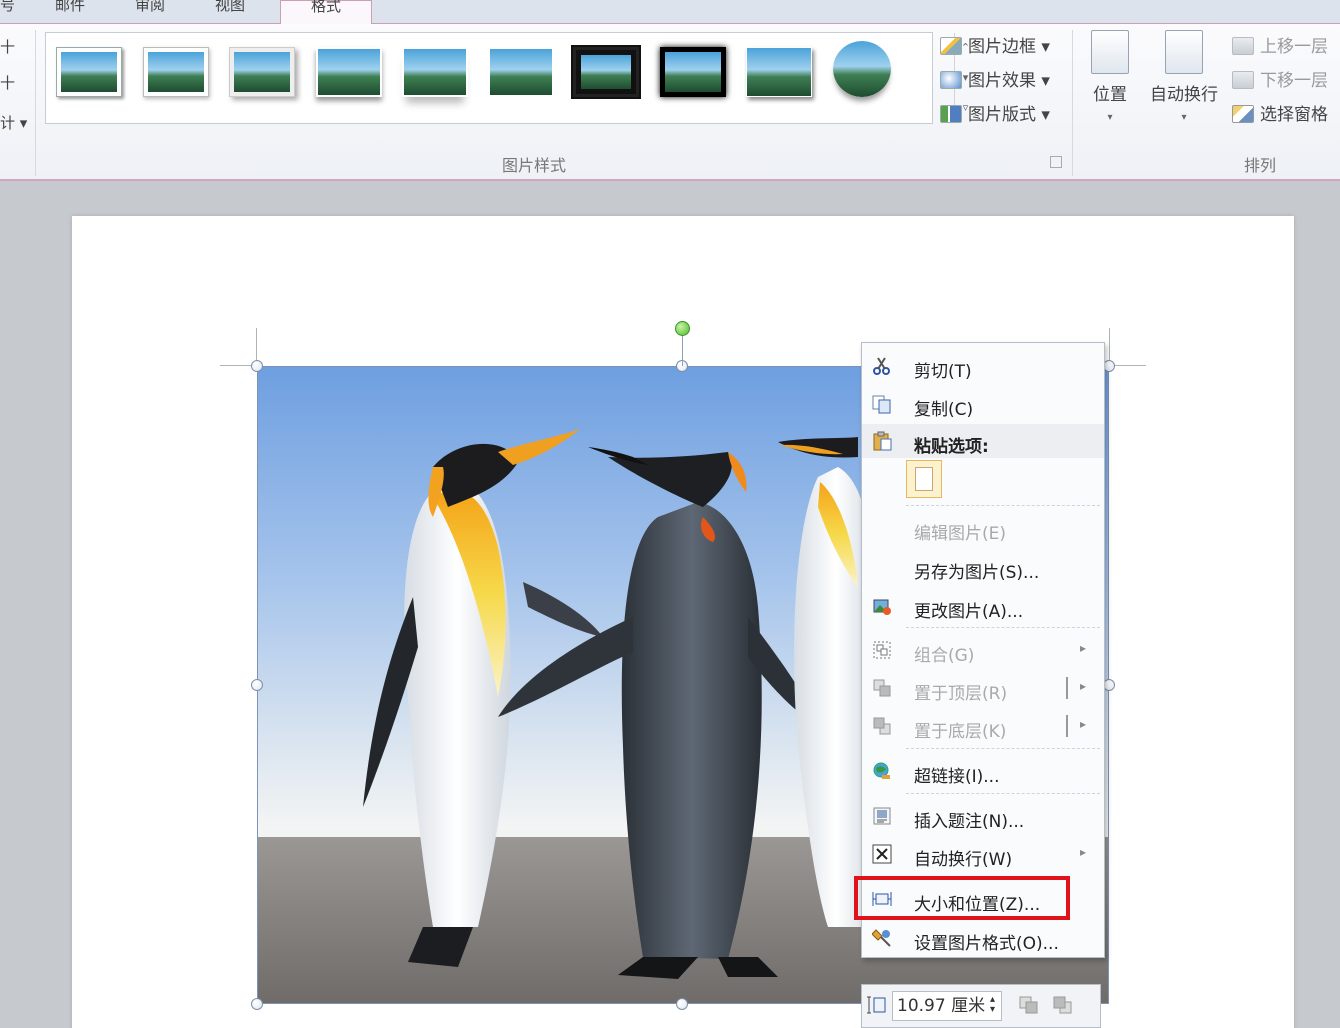  I want to click on bring-forward-button: 上移一层, so click(1280, 44).